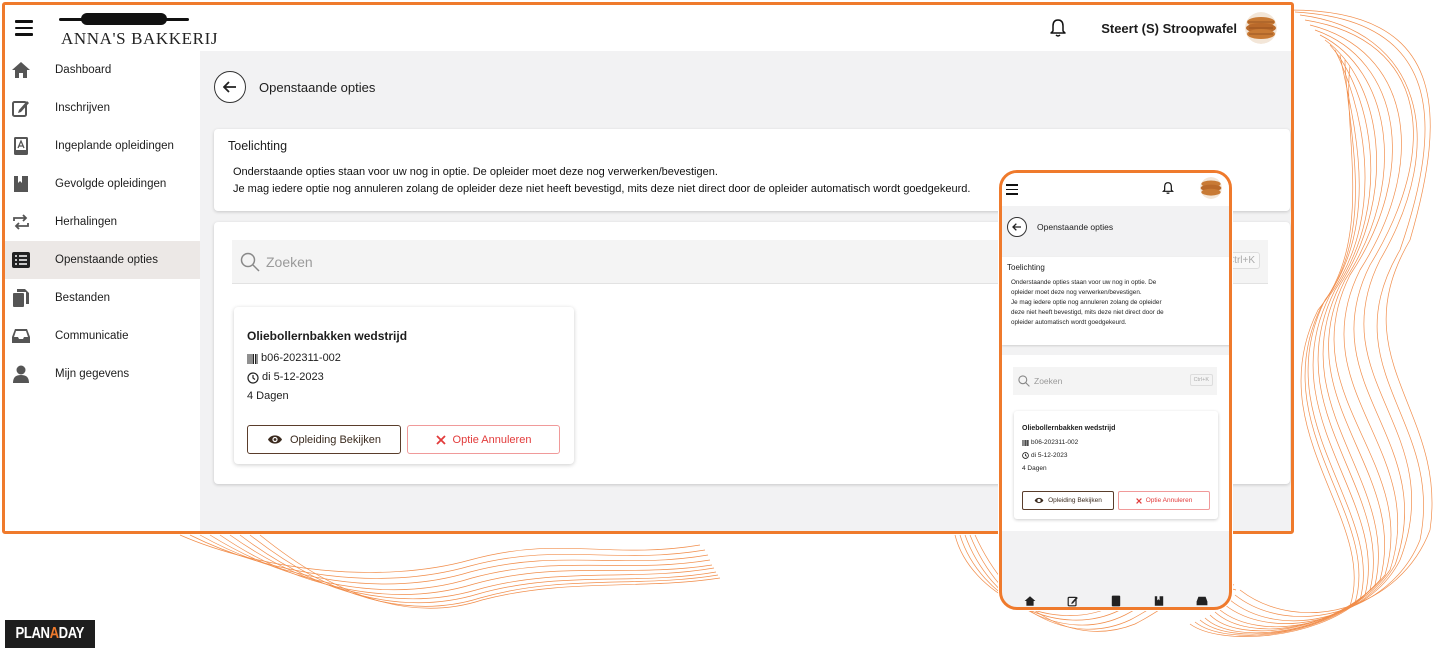  I want to click on logo-text: ANNA'S BAKKERIJ, so click(140, 38).